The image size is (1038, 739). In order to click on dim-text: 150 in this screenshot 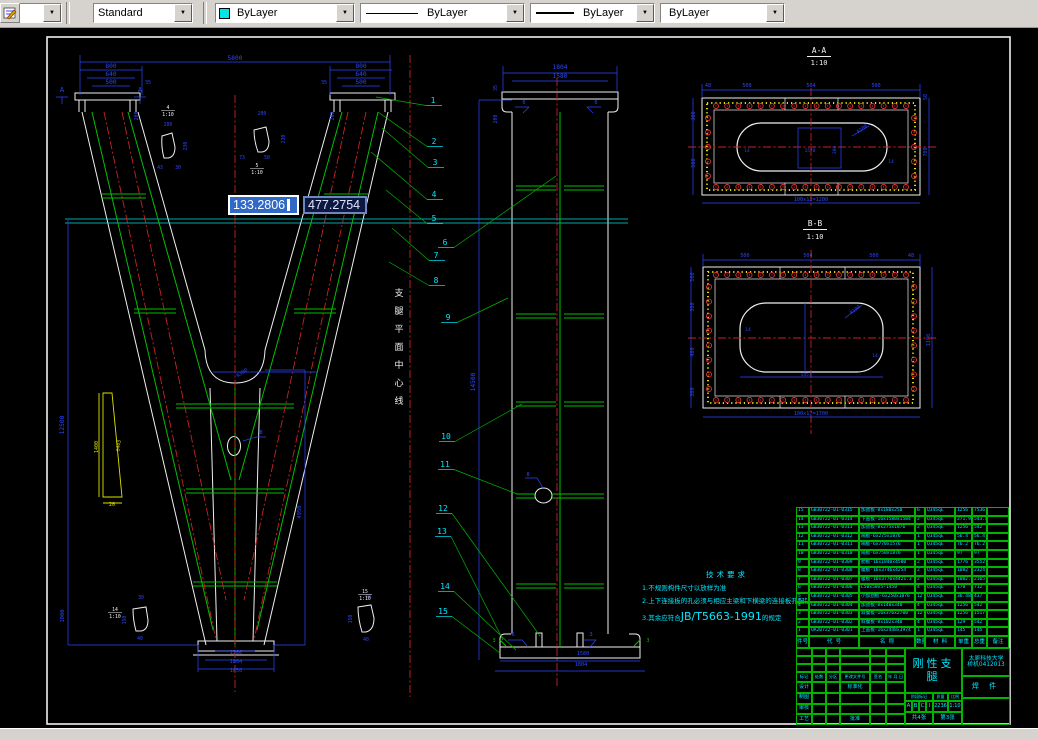, I will do `click(125, 620)`.